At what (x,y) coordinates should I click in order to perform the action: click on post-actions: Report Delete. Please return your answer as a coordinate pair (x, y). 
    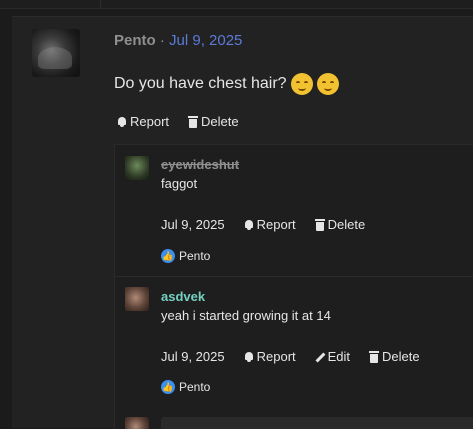
    Looking at the image, I should click on (177, 121).